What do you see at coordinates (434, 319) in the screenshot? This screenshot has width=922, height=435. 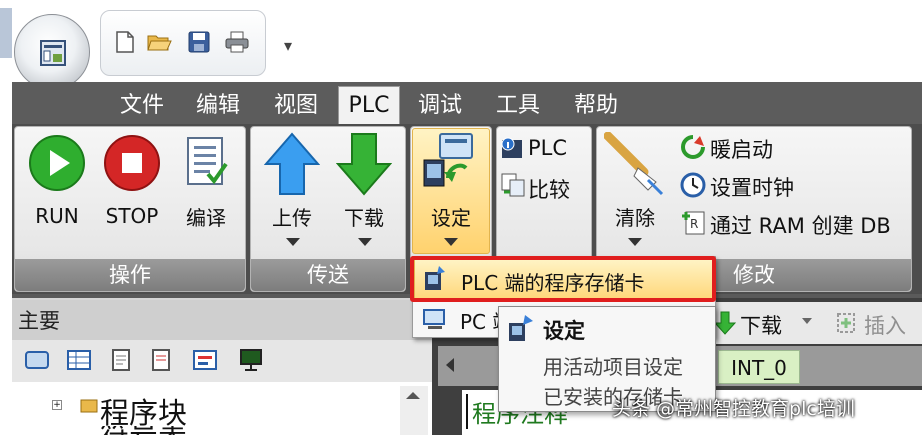 I see `pc-storage-icon` at bounding box center [434, 319].